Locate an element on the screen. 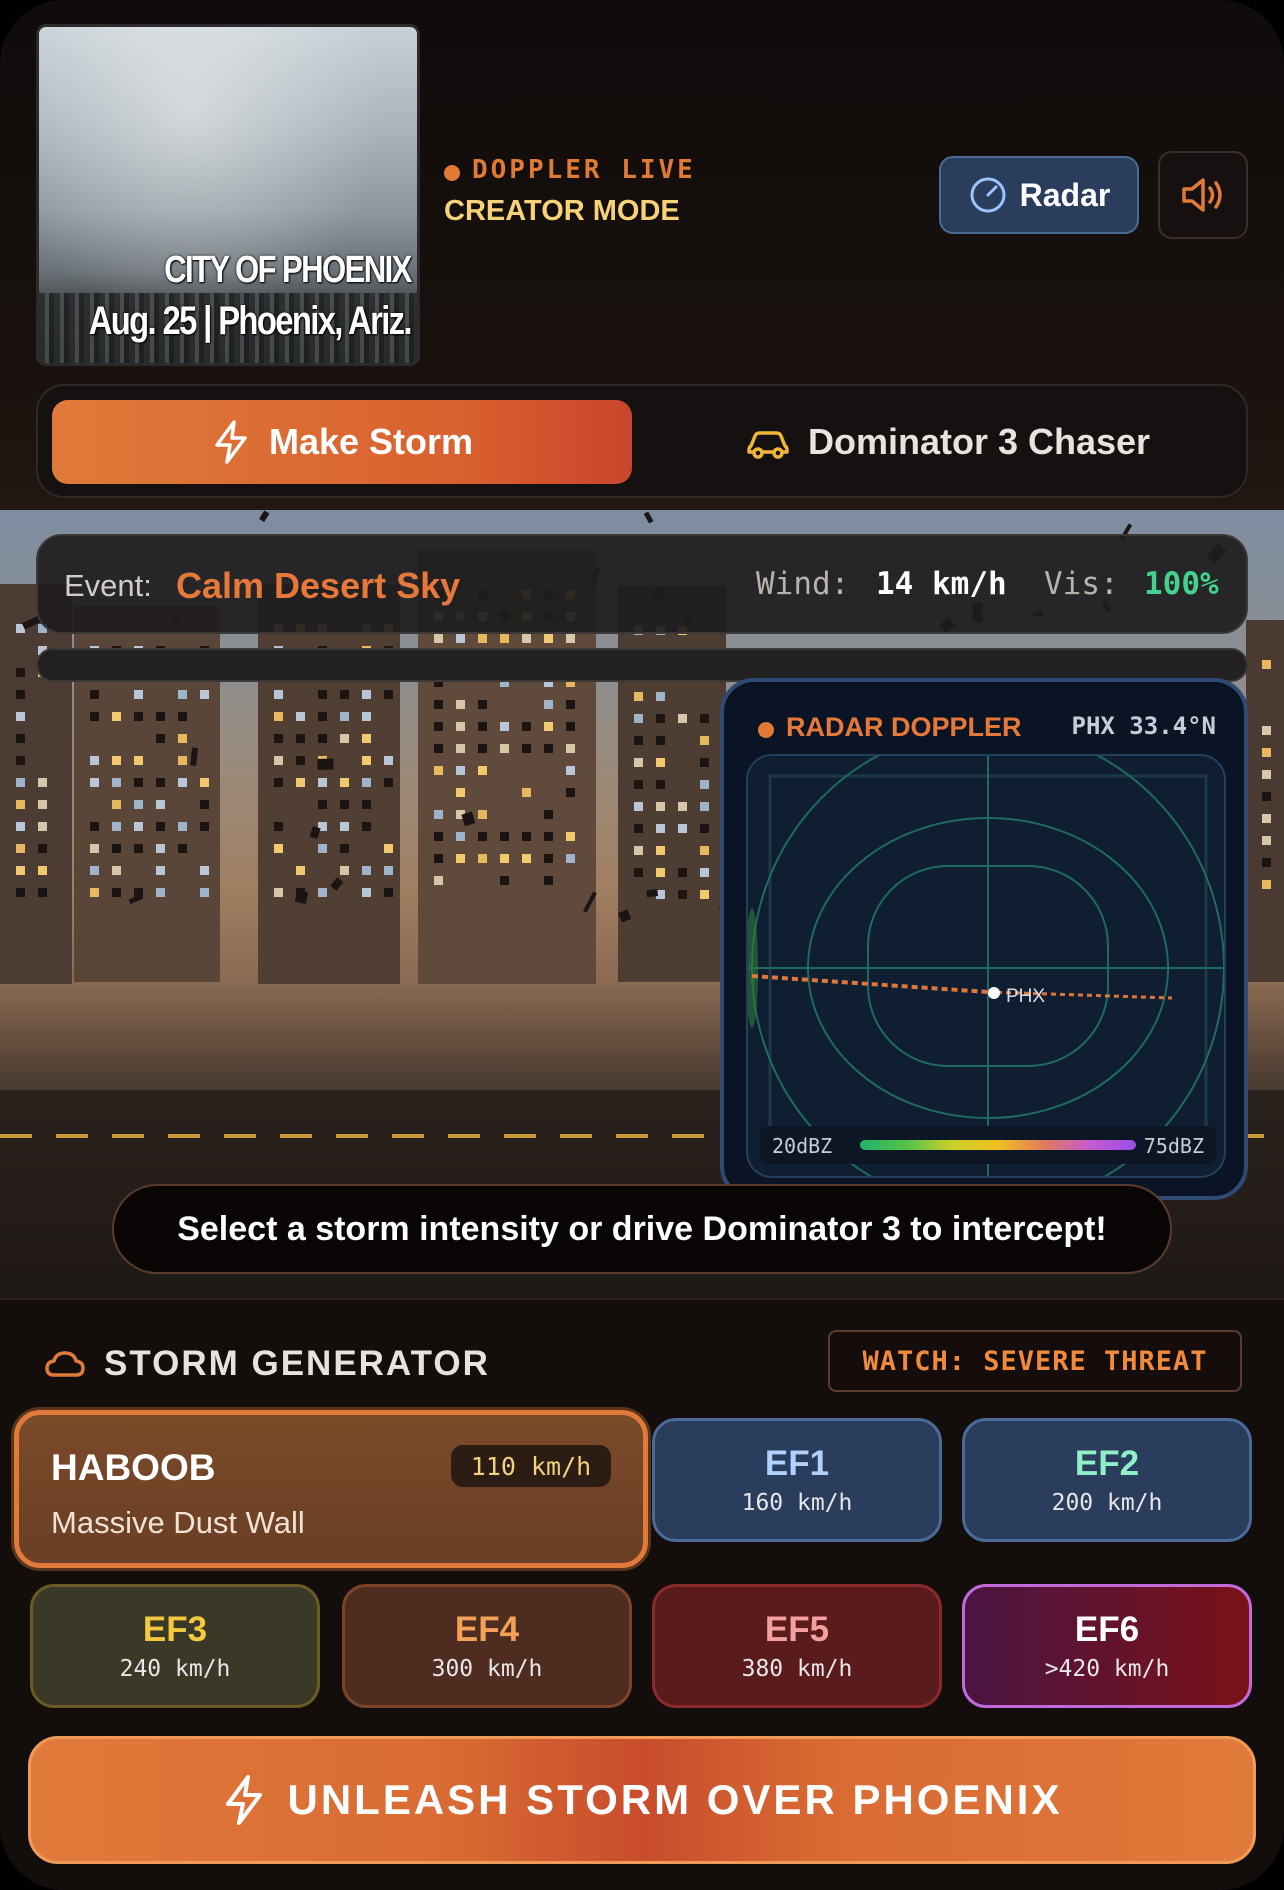 The image size is (1284, 1890). visibility-label: Vis: is located at coordinates (1081, 584).